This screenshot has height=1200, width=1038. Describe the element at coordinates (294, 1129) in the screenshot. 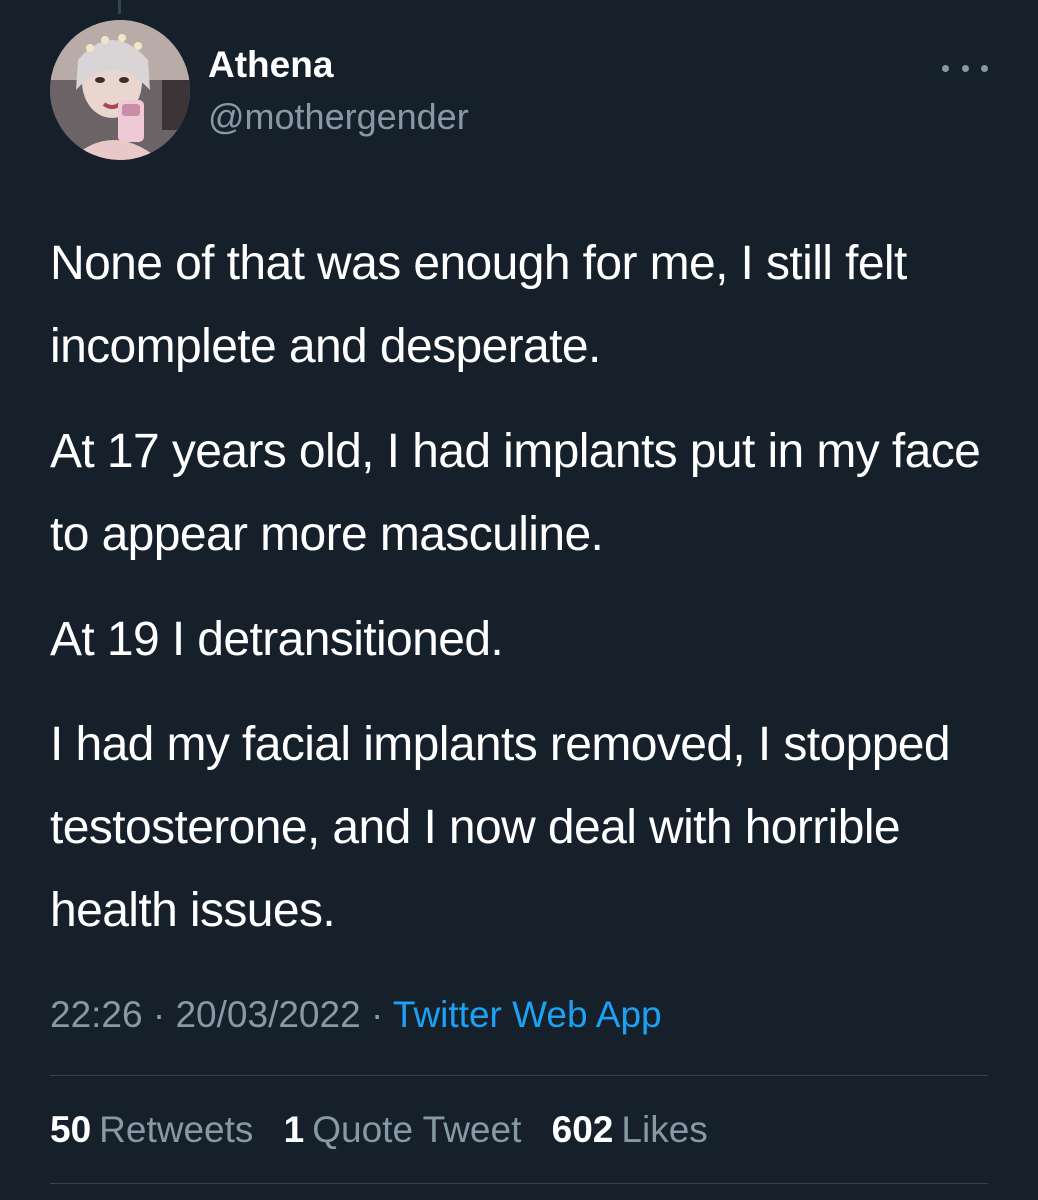

I see `quote-tweets-count: 1` at that location.